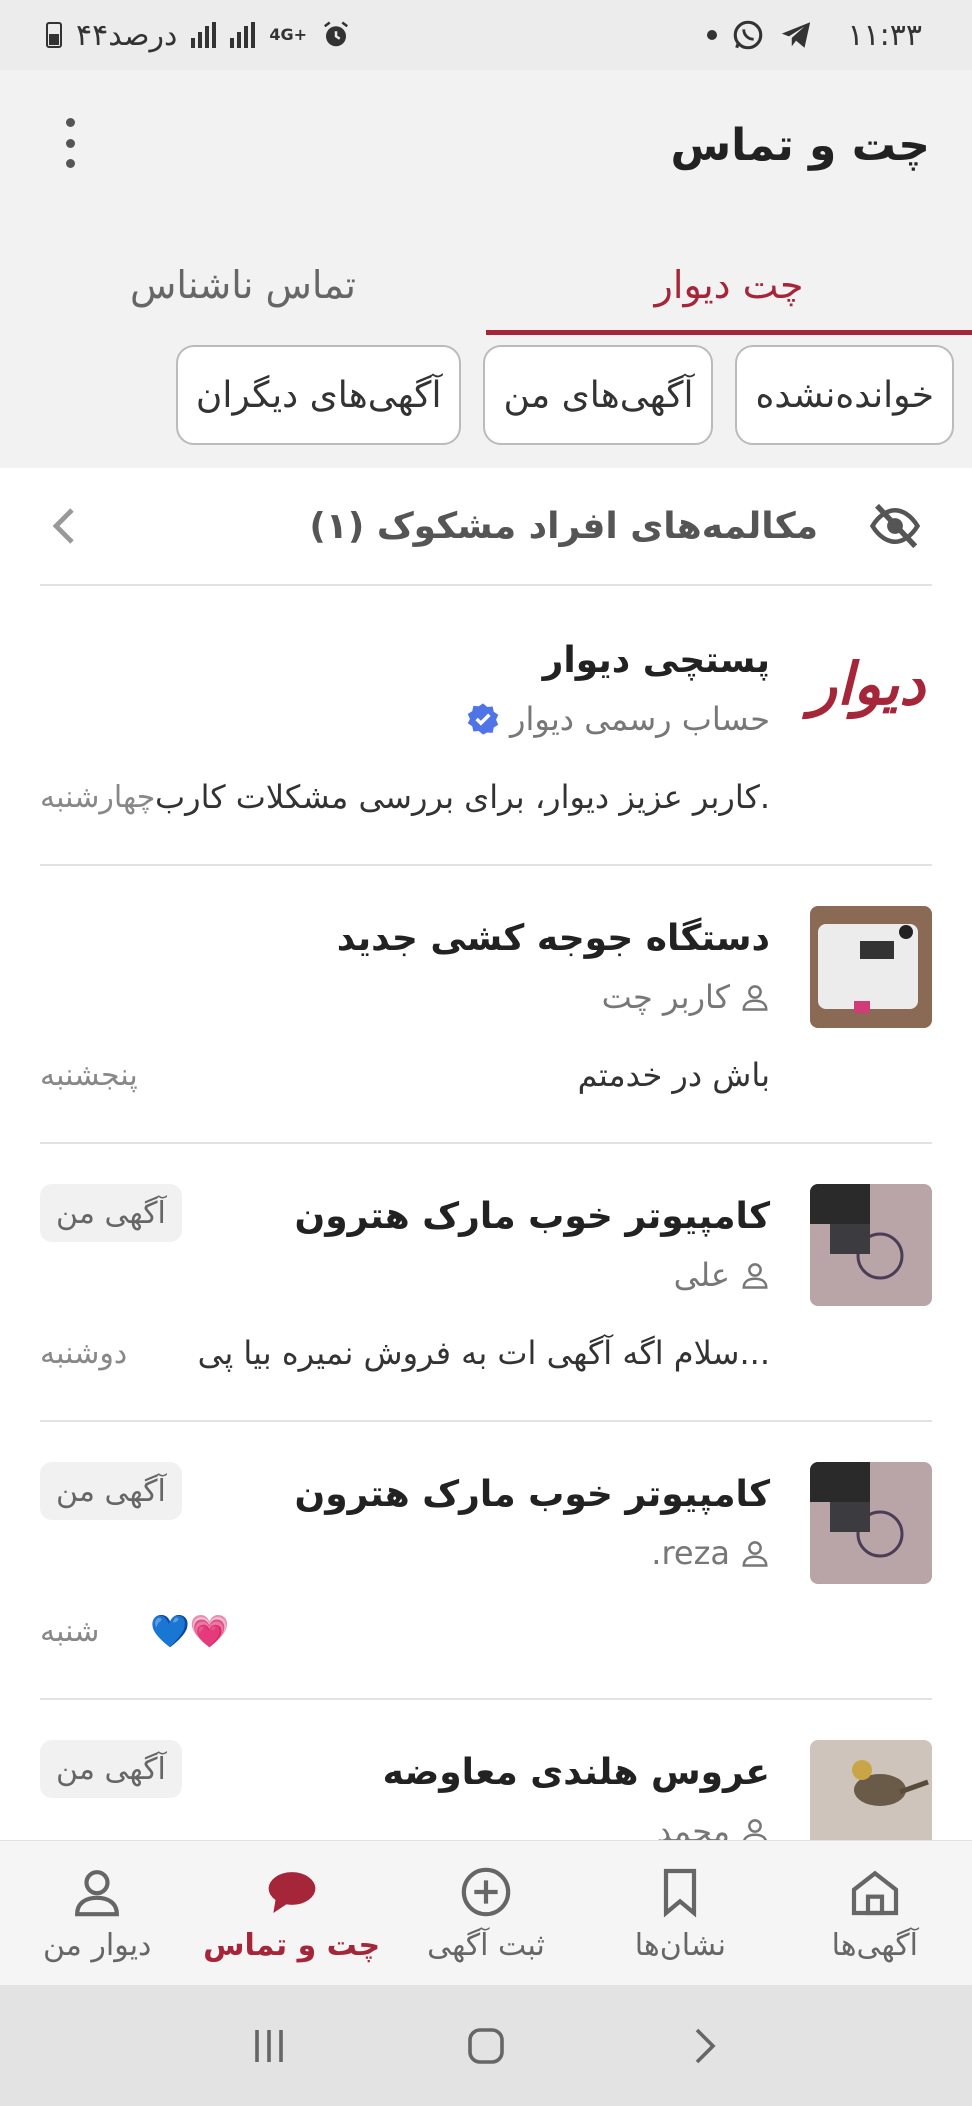 The height and width of the screenshot is (2106, 972). Describe the element at coordinates (486, 1891) in the screenshot. I see `add-circle-icon` at that location.